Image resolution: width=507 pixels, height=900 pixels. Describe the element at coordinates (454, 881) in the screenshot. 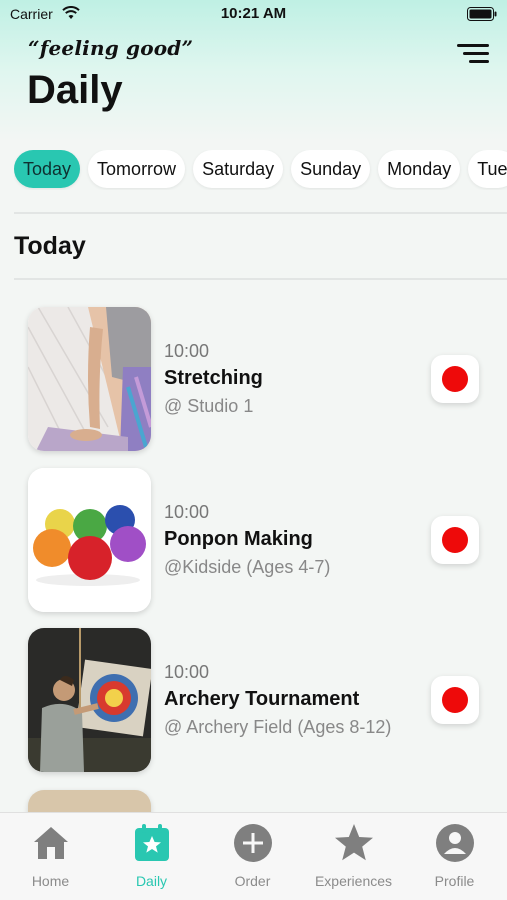

I see `nav-profile-label: Profile` at that location.